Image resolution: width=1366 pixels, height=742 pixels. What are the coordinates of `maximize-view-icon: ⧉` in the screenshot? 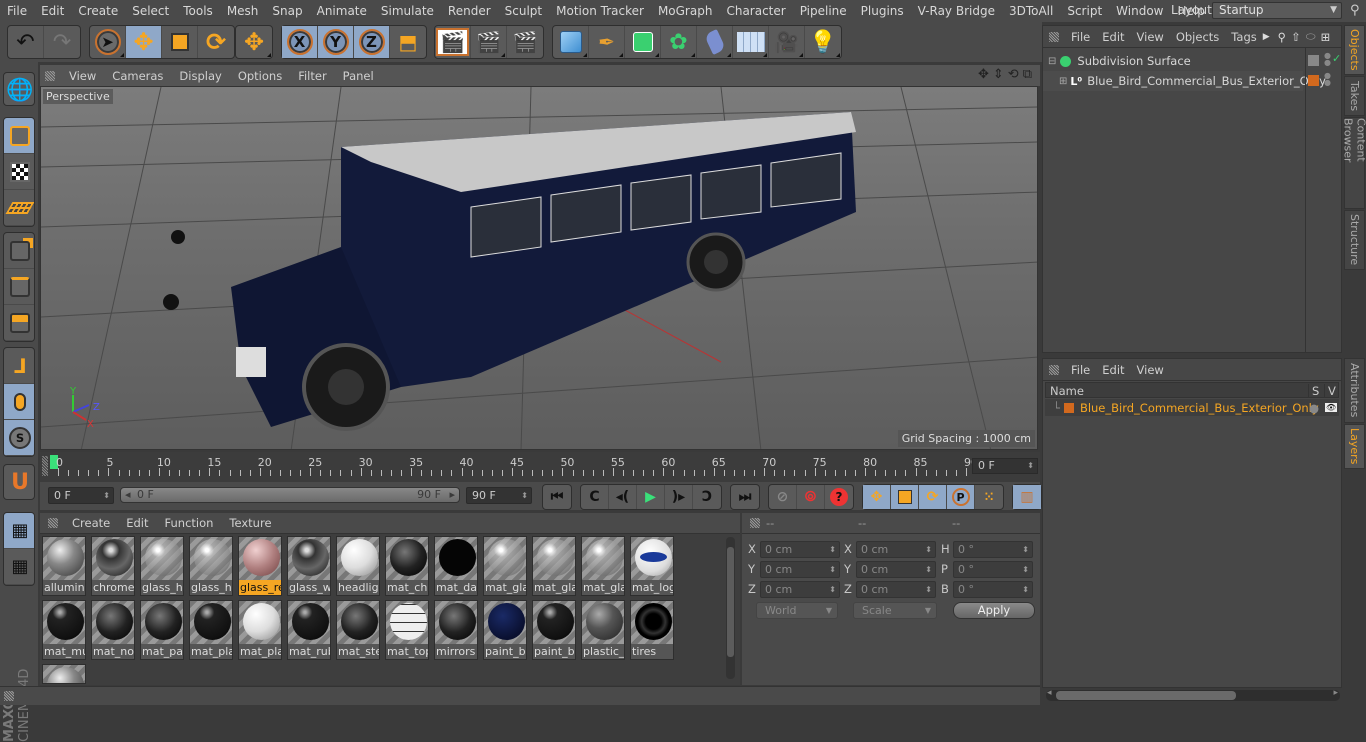 It's located at (1027, 74).